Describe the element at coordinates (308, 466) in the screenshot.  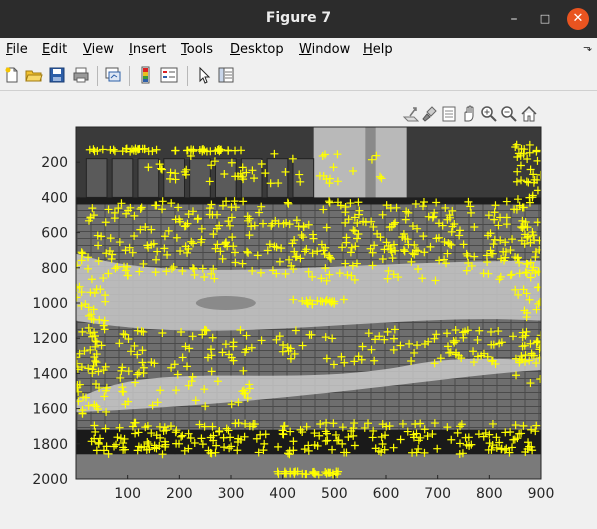
I see `street-surface` at that location.